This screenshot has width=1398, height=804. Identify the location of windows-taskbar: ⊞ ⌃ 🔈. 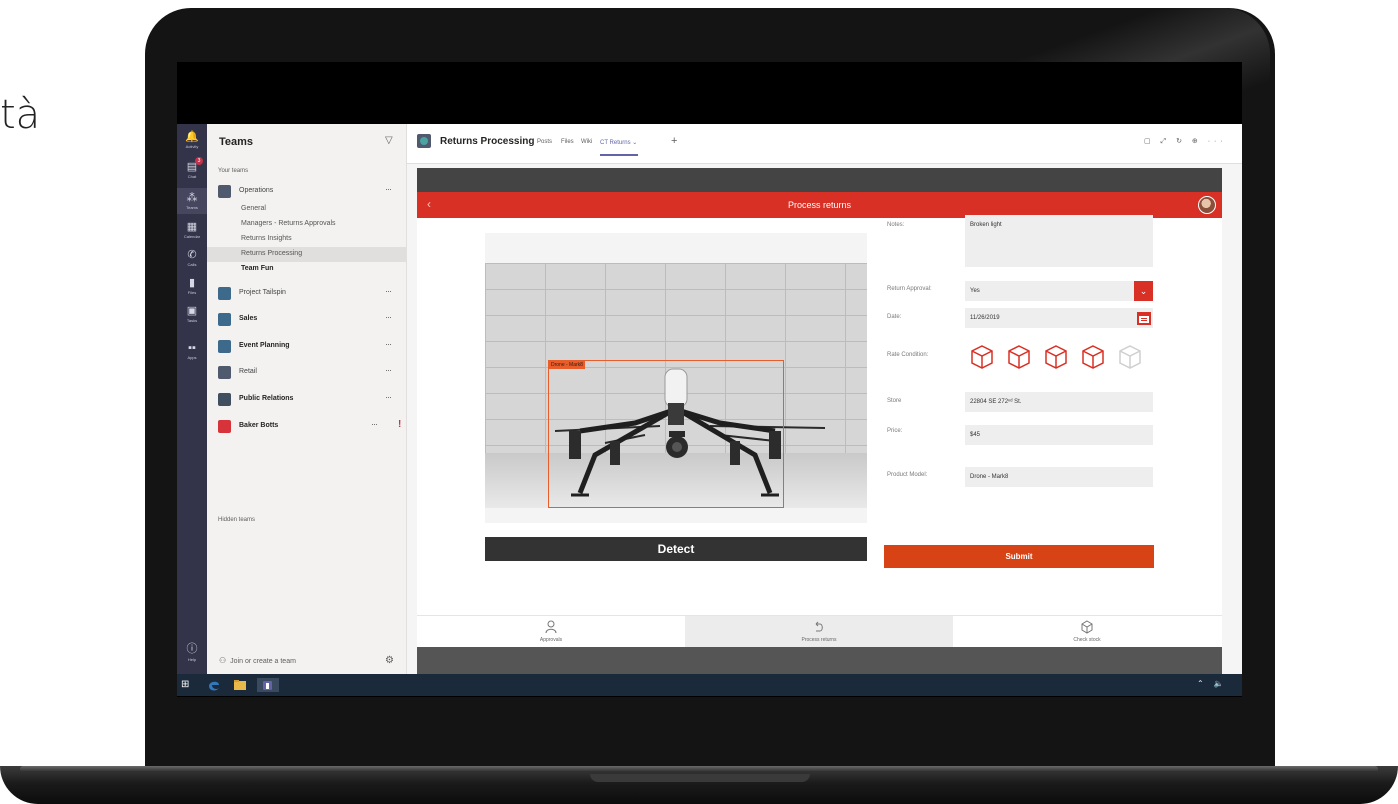
(709, 685).